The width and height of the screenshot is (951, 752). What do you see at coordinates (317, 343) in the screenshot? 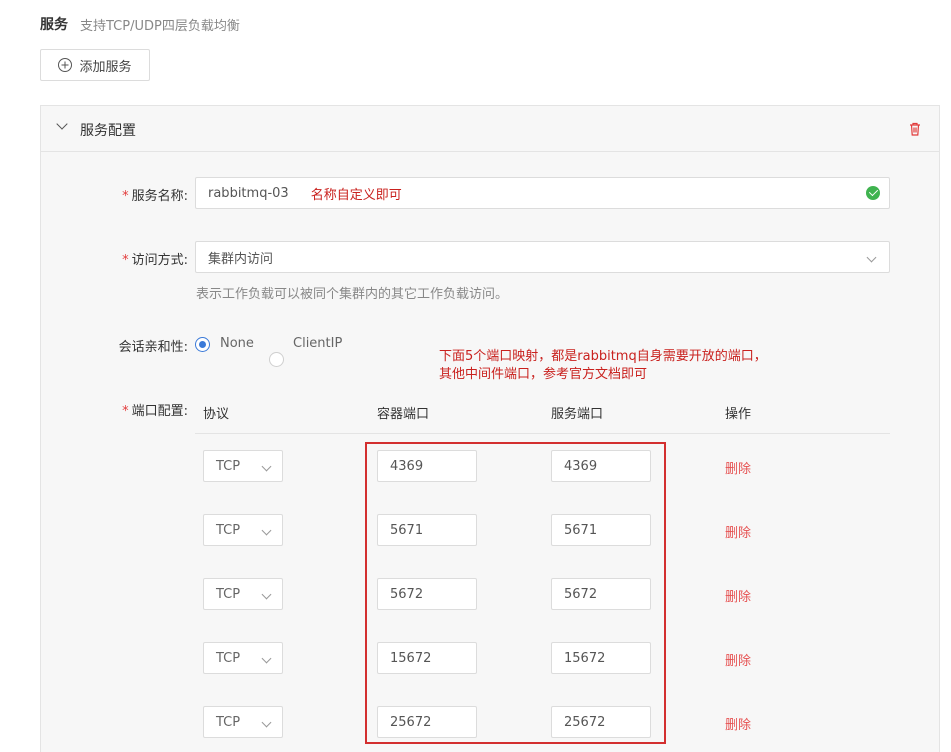
I see `radio-clientip-label: ClientIP` at bounding box center [317, 343].